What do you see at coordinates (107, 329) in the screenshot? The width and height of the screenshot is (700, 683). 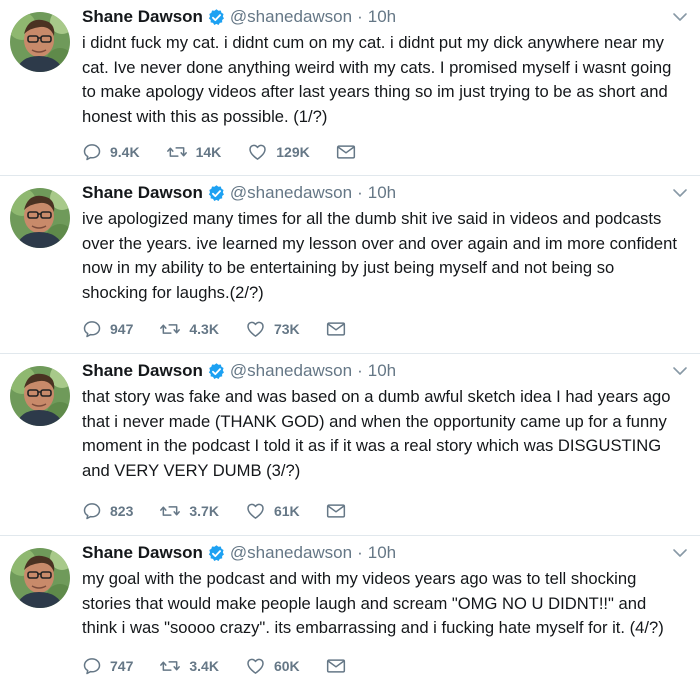 I see `reply-button: 947` at bounding box center [107, 329].